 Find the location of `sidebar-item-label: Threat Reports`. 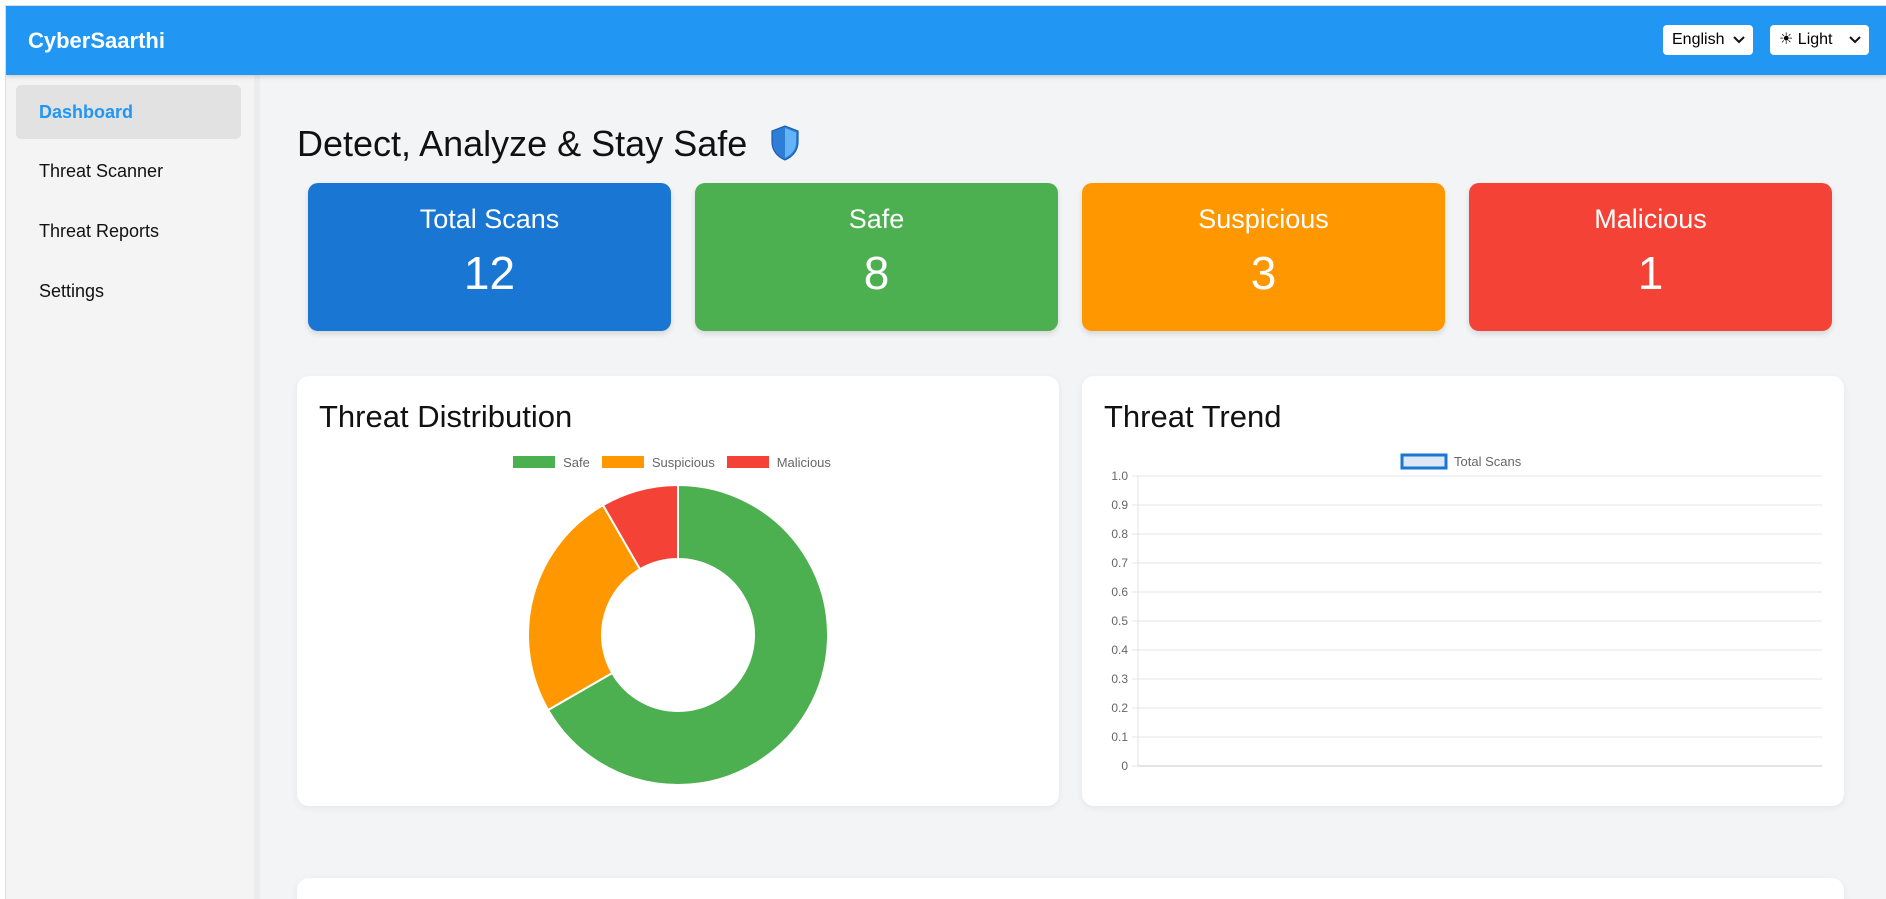

sidebar-item-label: Threat Reports is located at coordinates (99, 231).